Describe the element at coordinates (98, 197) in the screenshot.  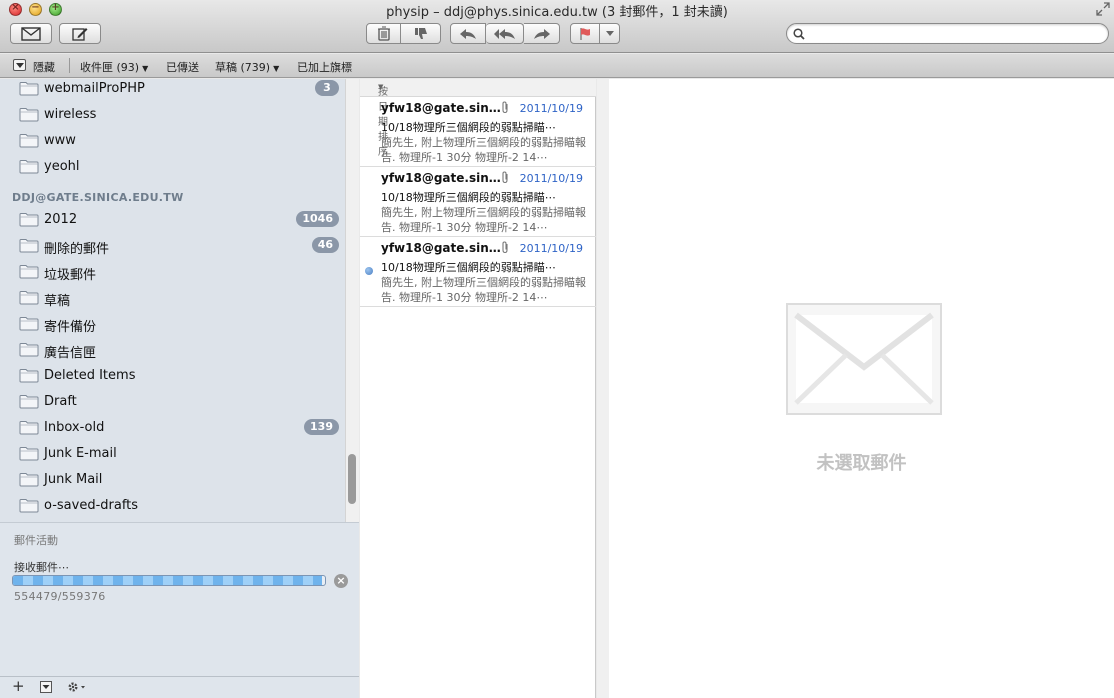
I see `account-header: DDJ@GATE.SINICA.EDU.TW` at that location.